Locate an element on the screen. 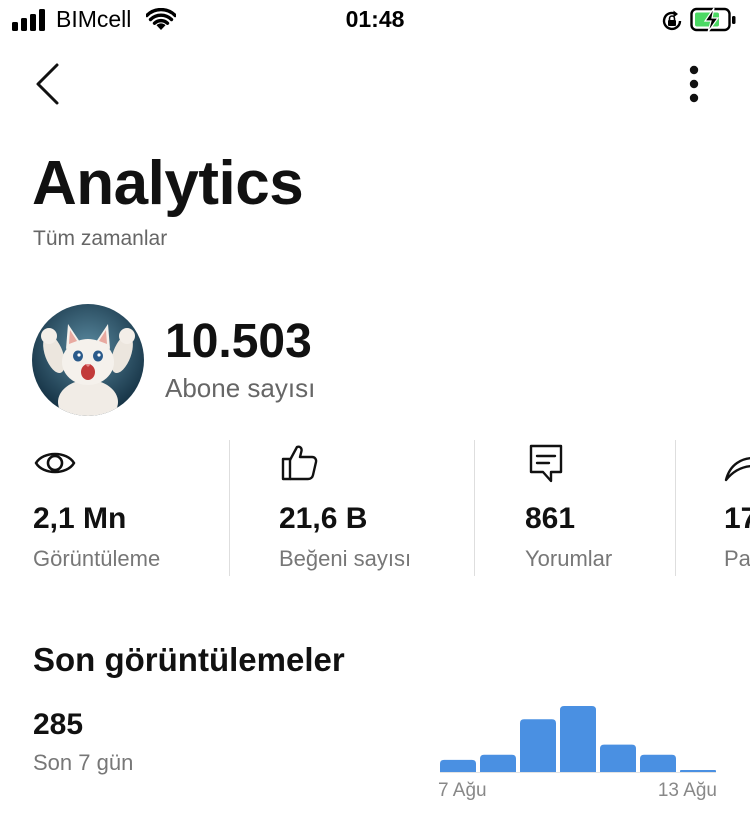 The width and height of the screenshot is (750, 831). comments-value: 861 is located at coordinates (550, 518).